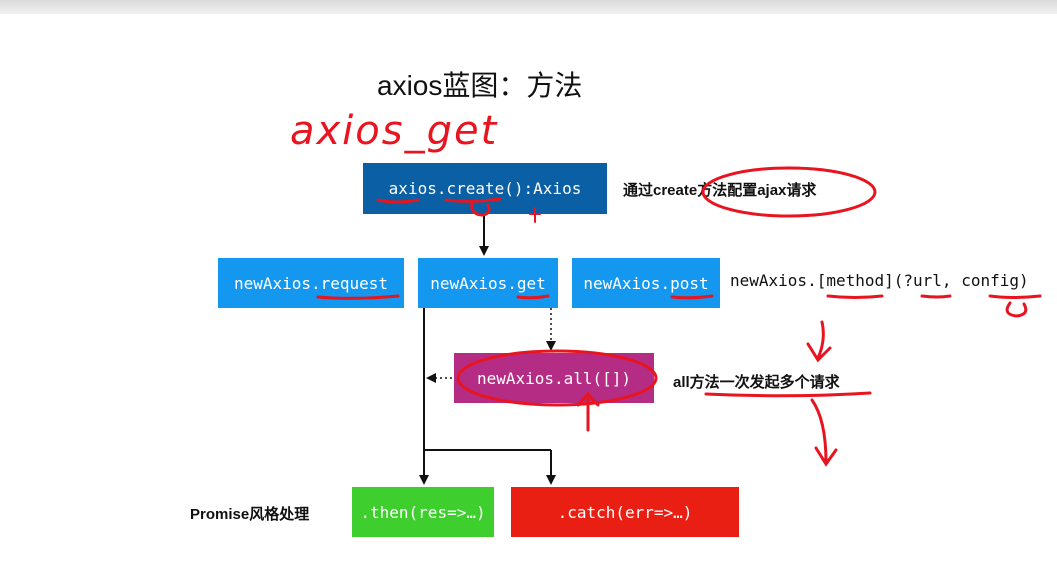  What do you see at coordinates (936, 296) in the screenshot?
I see `underline-url` at bounding box center [936, 296].